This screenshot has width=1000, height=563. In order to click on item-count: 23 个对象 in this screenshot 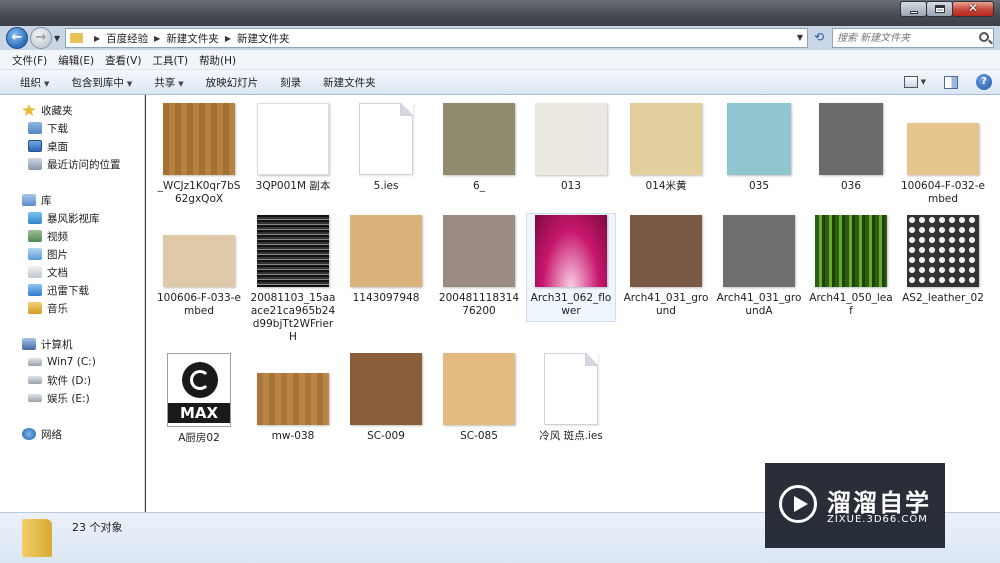, I will do `click(97, 527)`.